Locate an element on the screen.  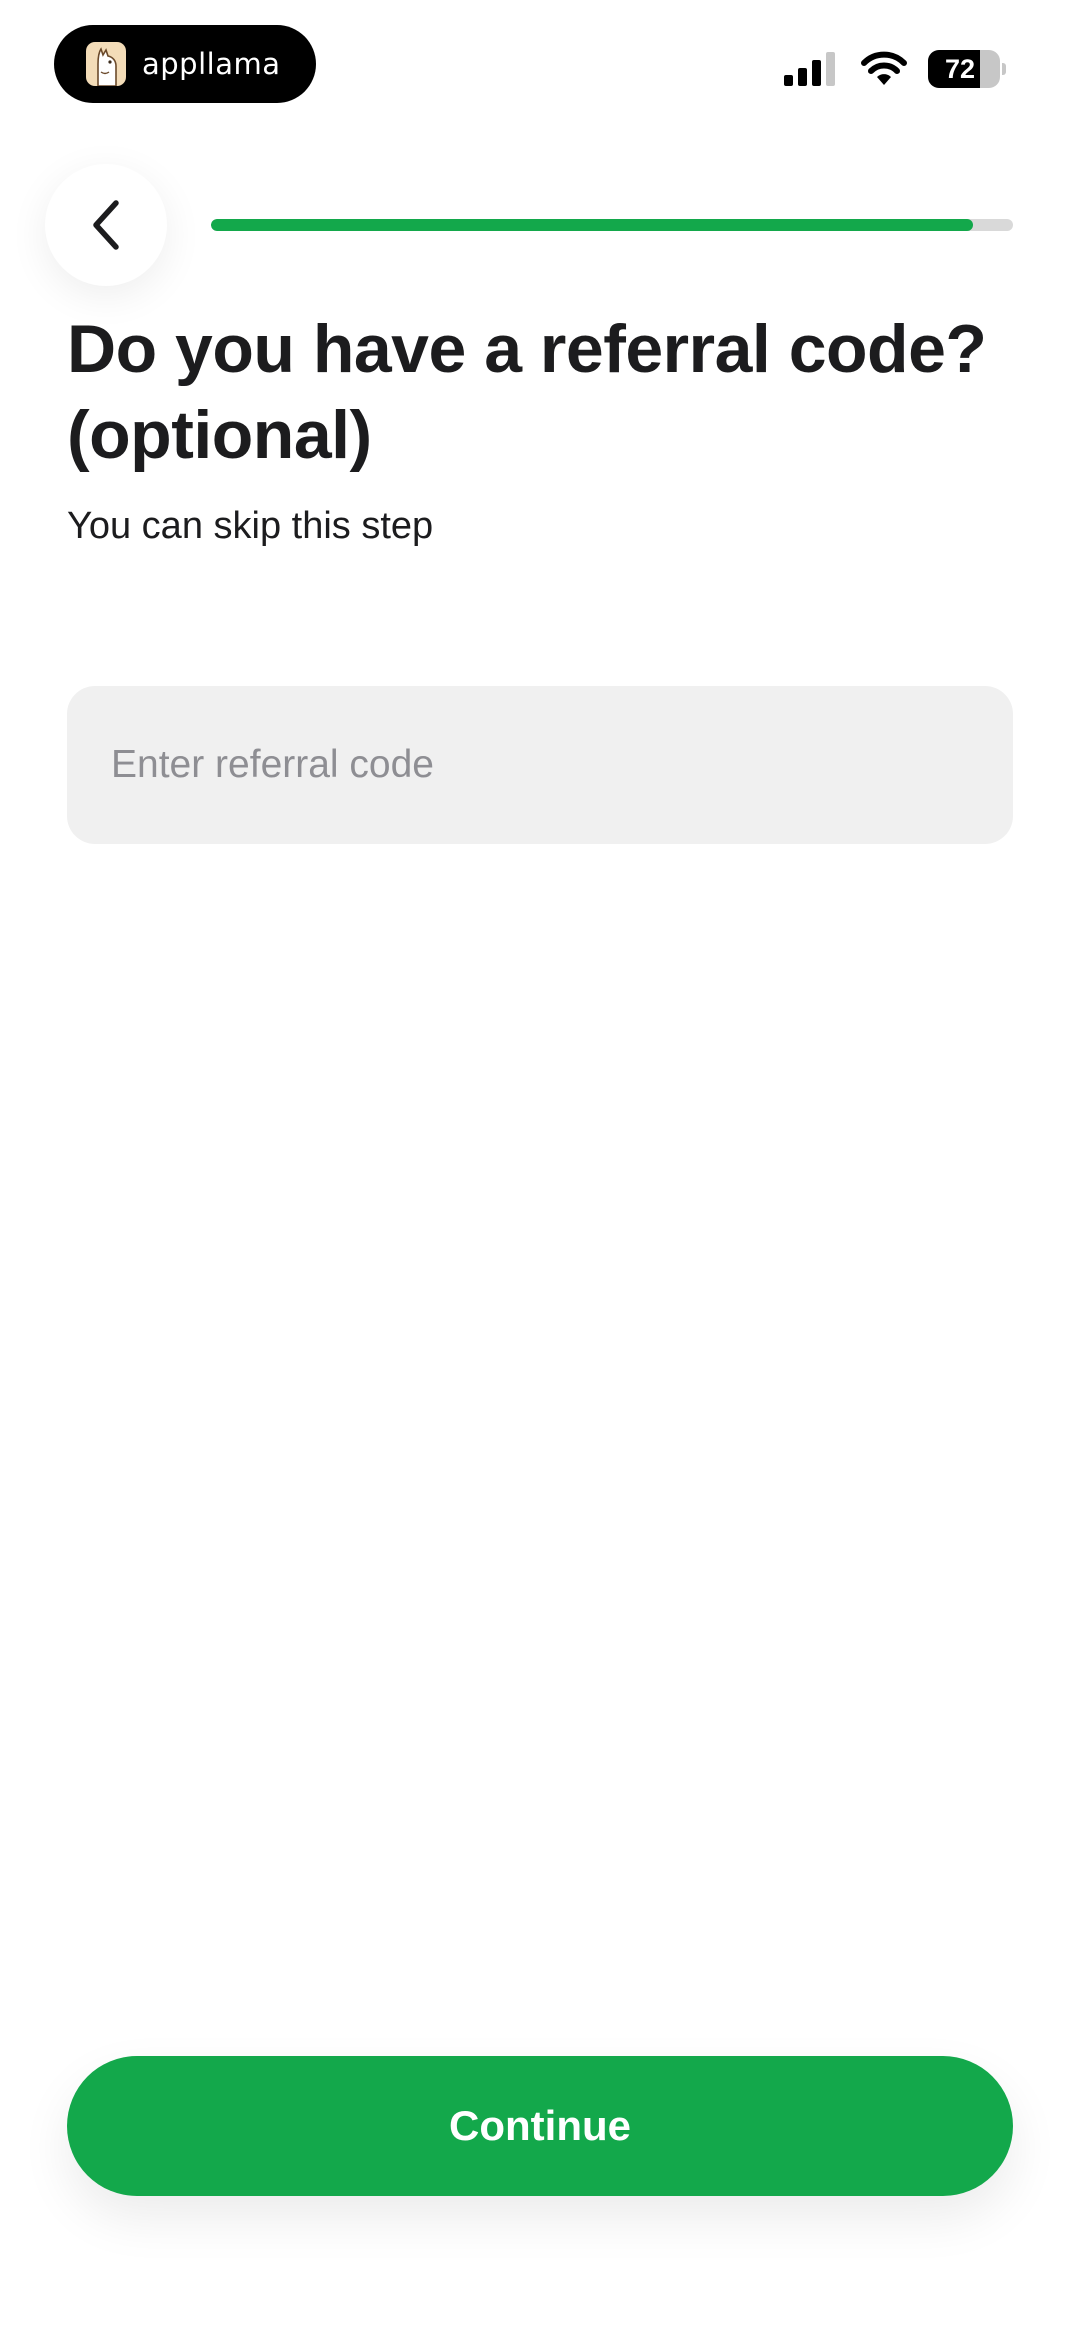
llama-logo-icon is located at coordinates (106, 64).